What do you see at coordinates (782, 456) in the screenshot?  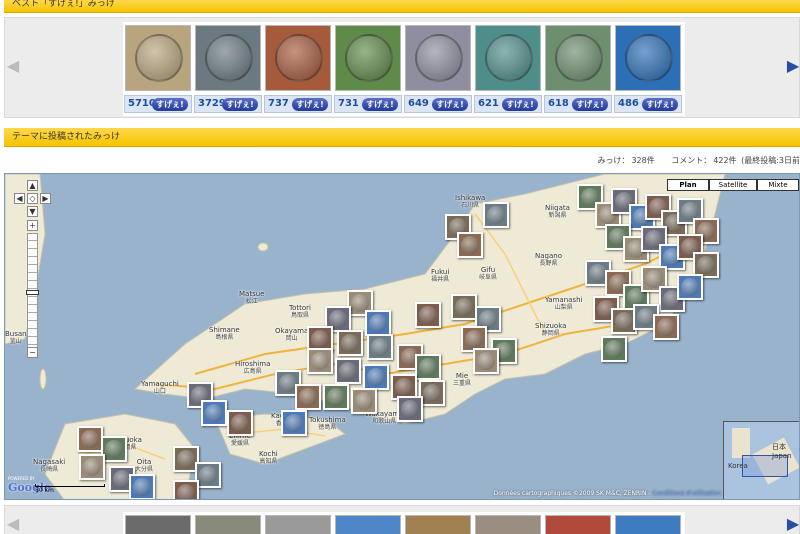 I see `overview-label: Japan` at bounding box center [782, 456].